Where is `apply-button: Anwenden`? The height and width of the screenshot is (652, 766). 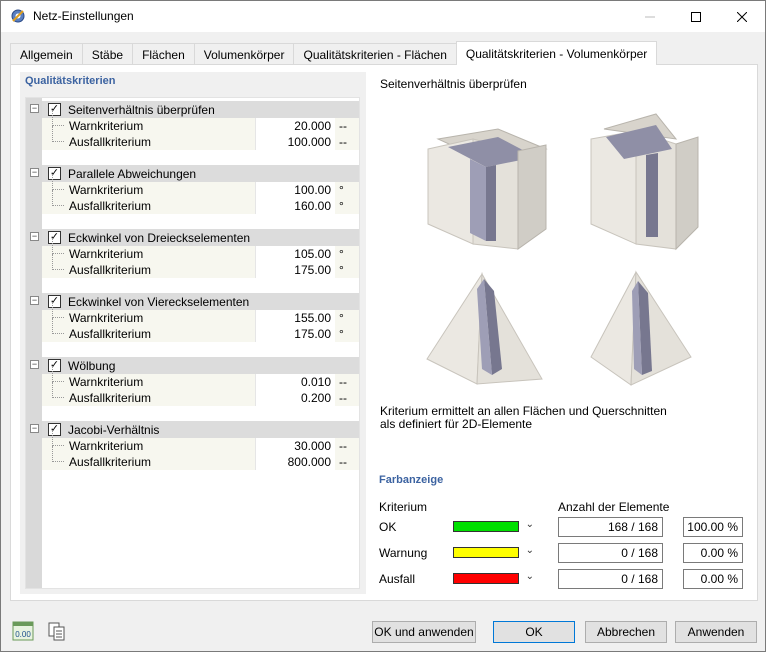 apply-button: Anwenden is located at coordinates (716, 632).